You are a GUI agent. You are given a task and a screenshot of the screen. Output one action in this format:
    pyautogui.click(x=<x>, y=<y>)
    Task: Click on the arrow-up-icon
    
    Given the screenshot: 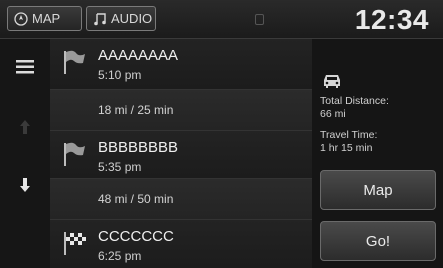 What is the action you would take?
    pyautogui.click(x=25, y=129)
    